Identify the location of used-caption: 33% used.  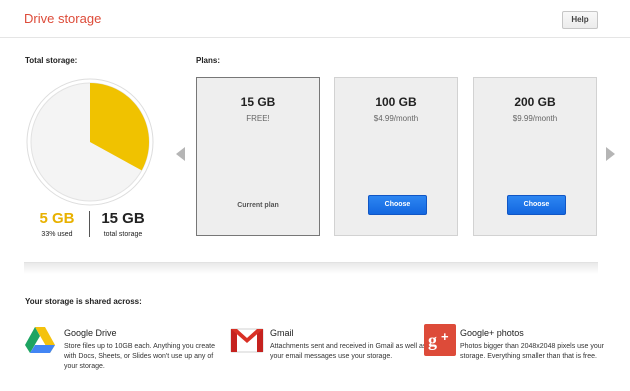
(57, 234).